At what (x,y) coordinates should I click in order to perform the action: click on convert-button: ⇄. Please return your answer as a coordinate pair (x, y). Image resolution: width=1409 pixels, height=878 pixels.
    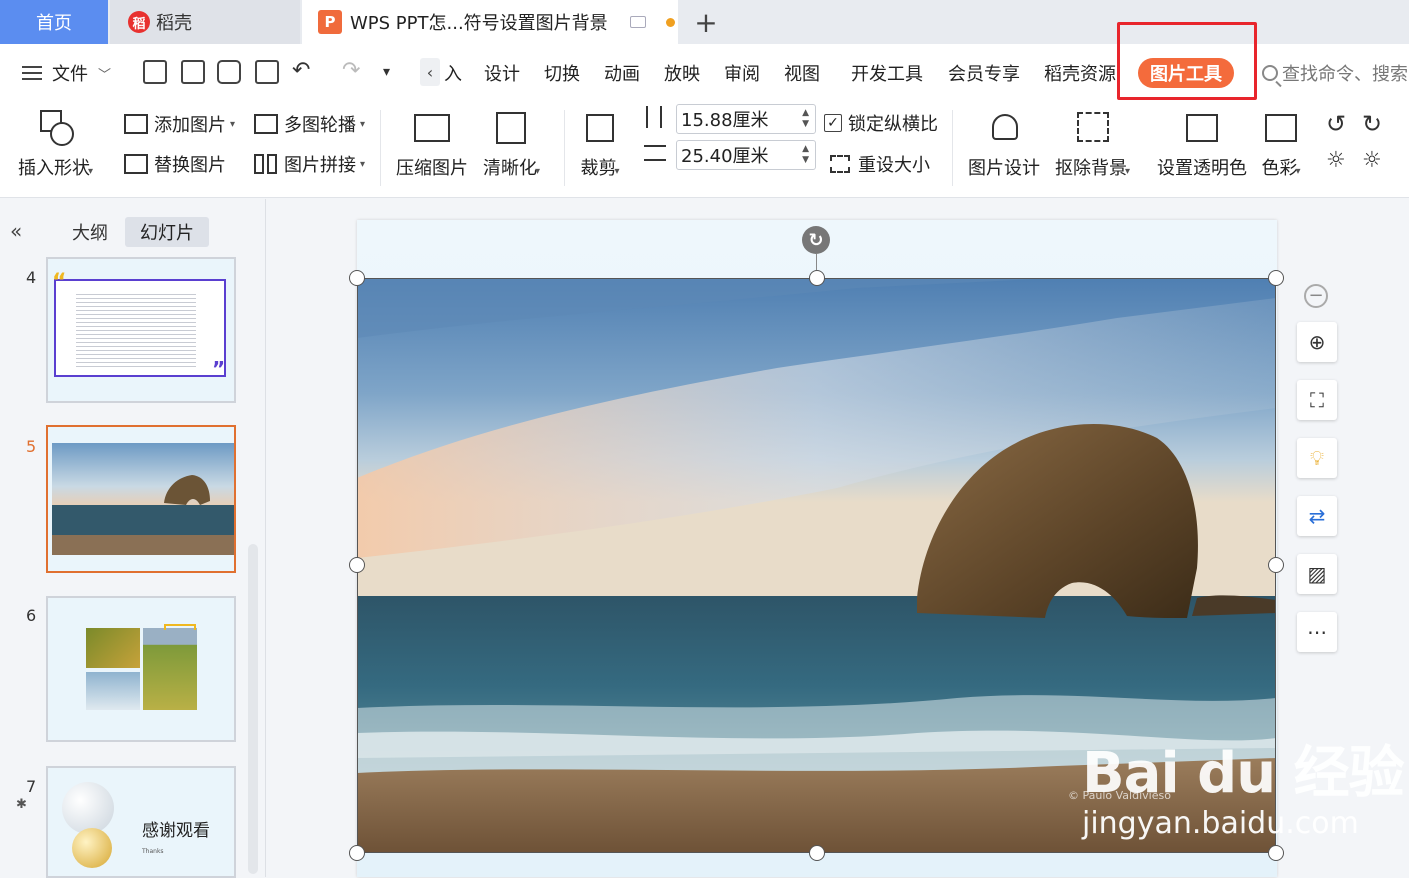
    Looking at the image, I should click on (1317, 516).